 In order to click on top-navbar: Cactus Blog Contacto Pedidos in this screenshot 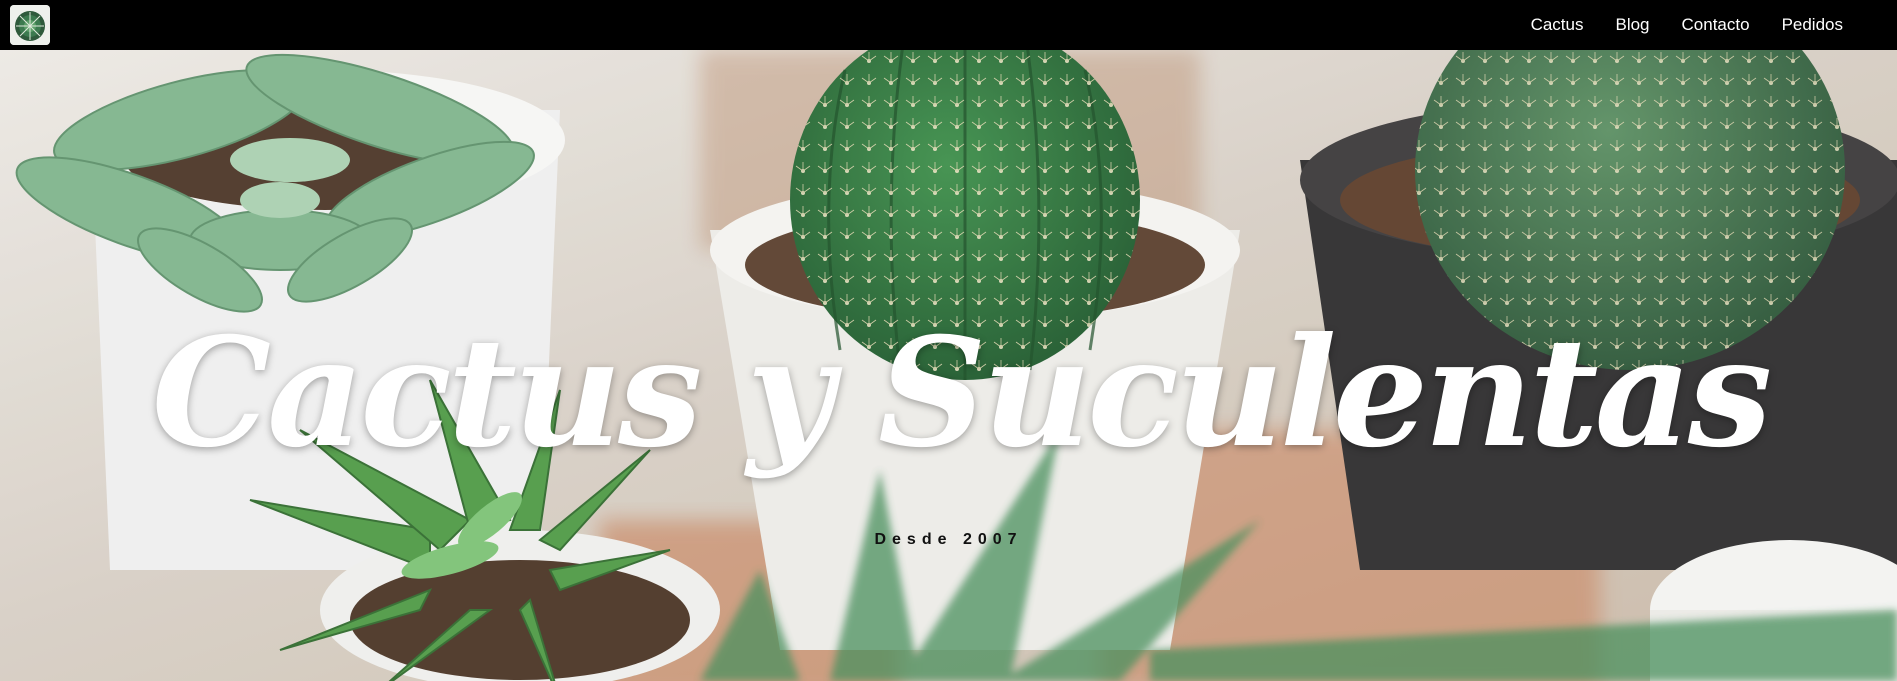, I will do `click(948, 25)`.